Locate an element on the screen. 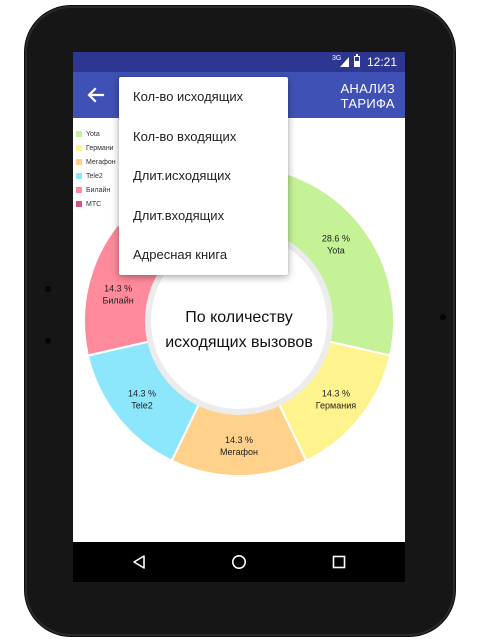  slice-name-label: Германия is located at coordinates (336, 405).